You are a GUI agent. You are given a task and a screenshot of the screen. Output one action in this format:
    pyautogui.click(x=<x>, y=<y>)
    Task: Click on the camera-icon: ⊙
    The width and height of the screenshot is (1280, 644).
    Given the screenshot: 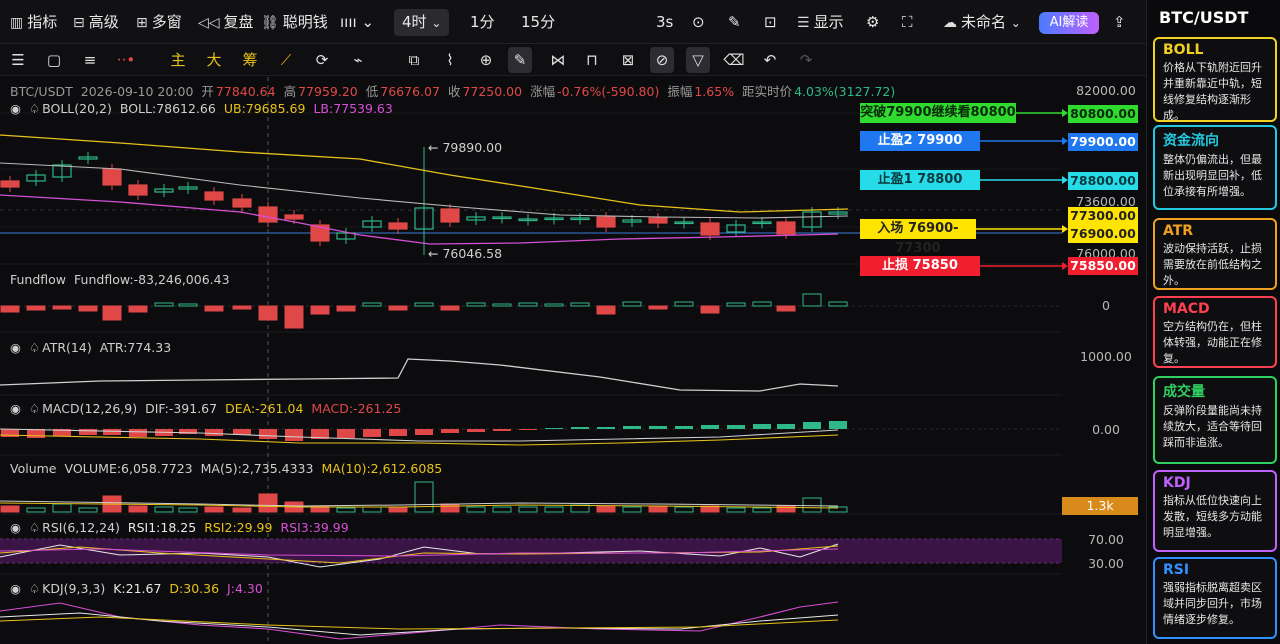 What is the action you would take?
    pyautogui.click(x=698, y=22)
    